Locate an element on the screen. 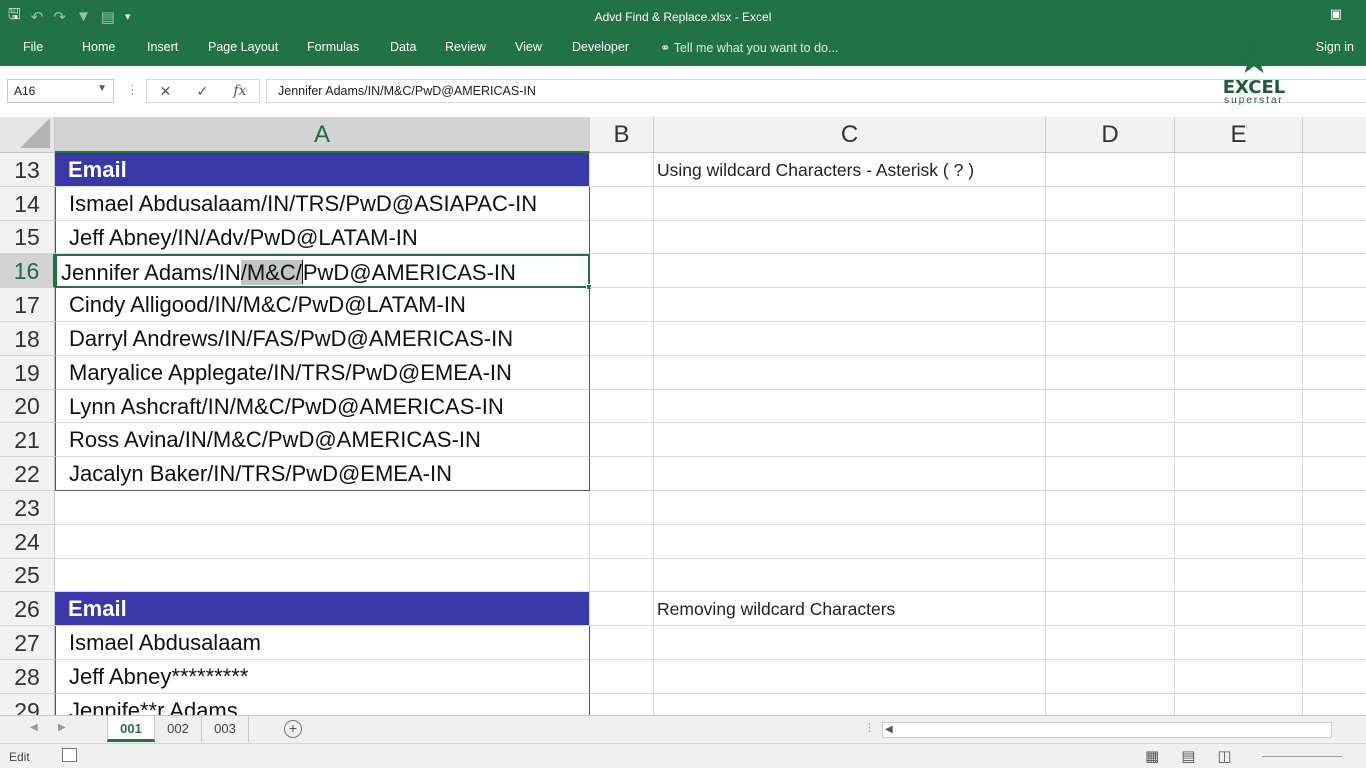 The image size is (1366, 768). cell-a29: Jennife**r Adams is located at coordinates (322, 704).